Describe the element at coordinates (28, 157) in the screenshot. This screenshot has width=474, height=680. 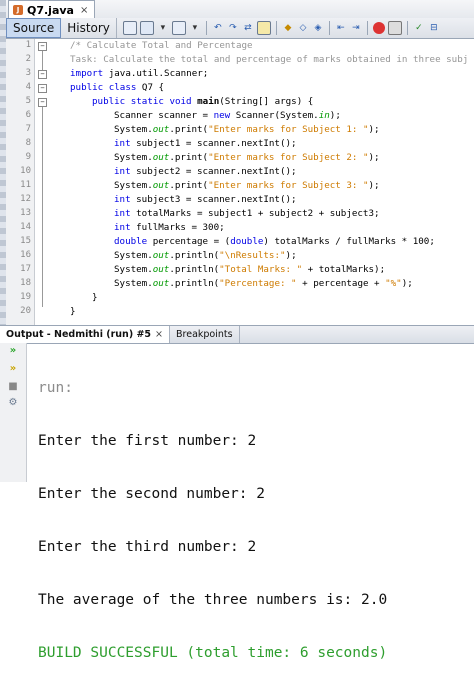
I see `line-number: 9` at that location.